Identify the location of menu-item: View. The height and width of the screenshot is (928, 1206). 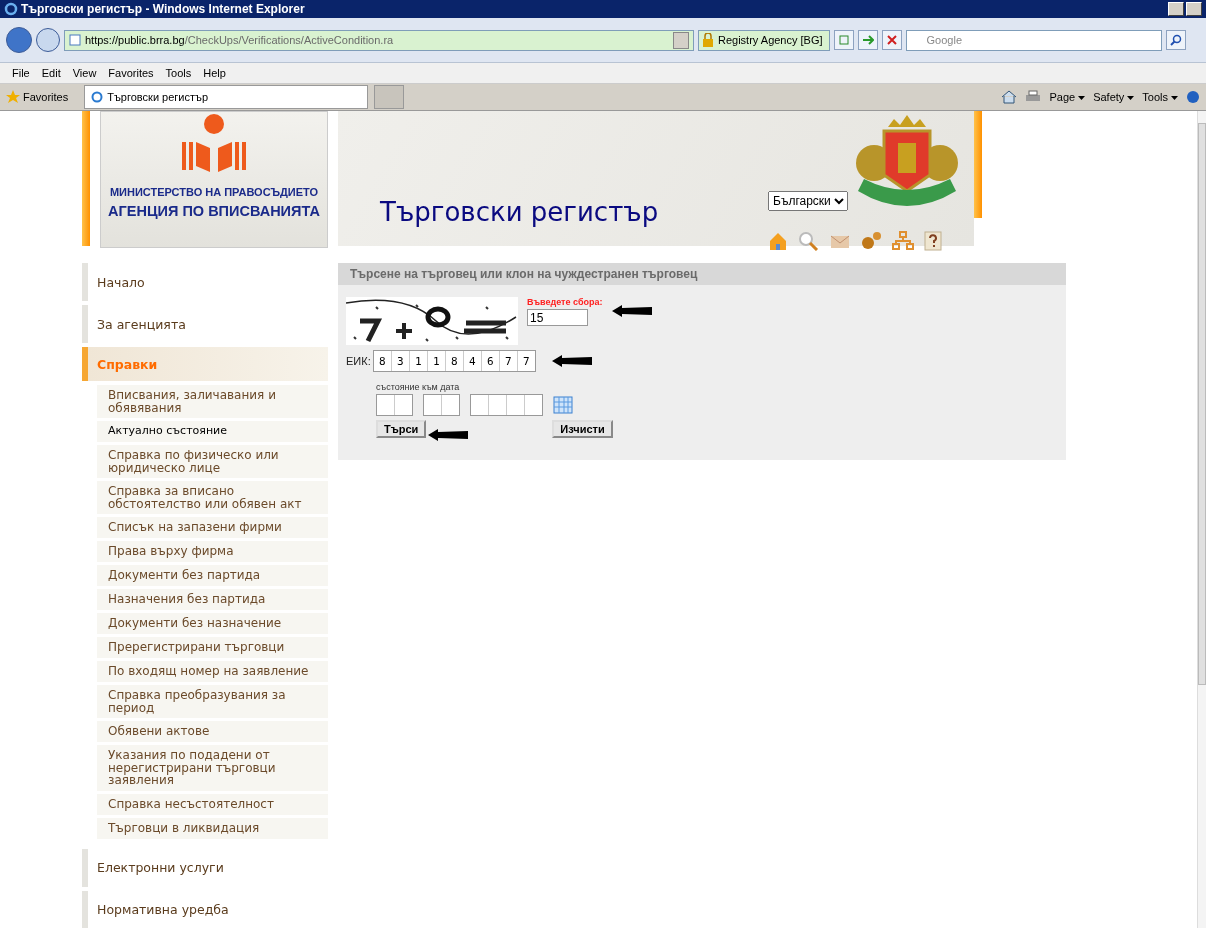
(84, 73).